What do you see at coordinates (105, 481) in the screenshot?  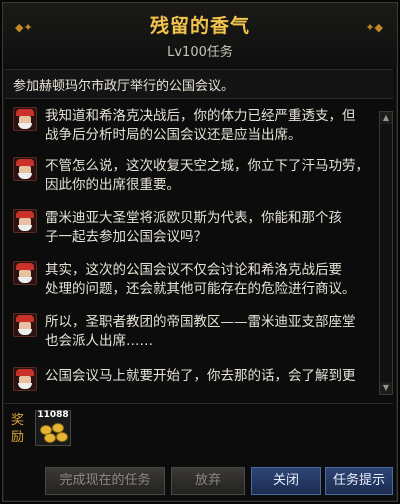 I see `complete-quest-button: 完成现在的任务` at bounding box center [105, 481].